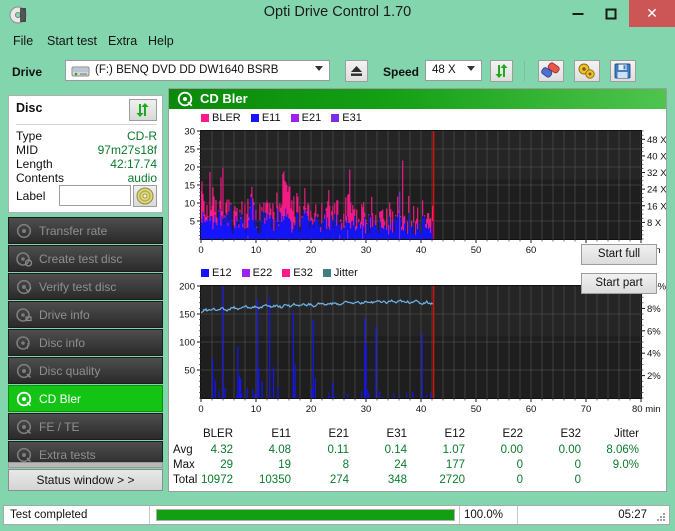 This screenshot has width=675, height=531. Describe the element at coordinates (224, 98) in the screenshot. I see `panel-title: CD Bler` at that location.